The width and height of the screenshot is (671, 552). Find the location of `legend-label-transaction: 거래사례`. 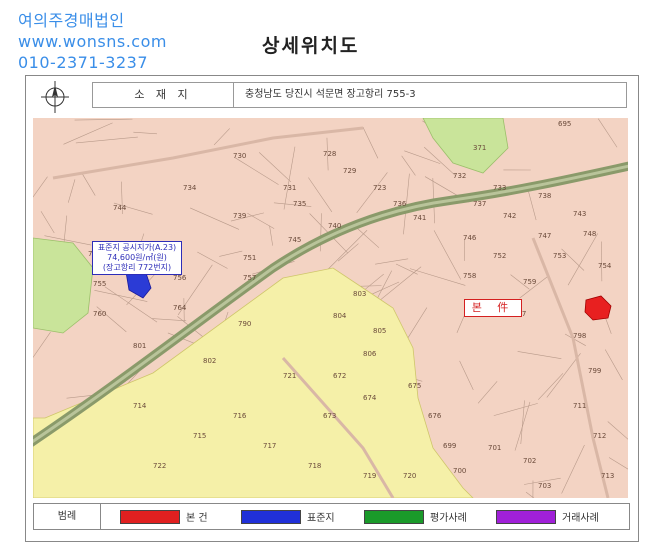

legend-label-transaction: 거래사례 is located at coordinates (580, 518).